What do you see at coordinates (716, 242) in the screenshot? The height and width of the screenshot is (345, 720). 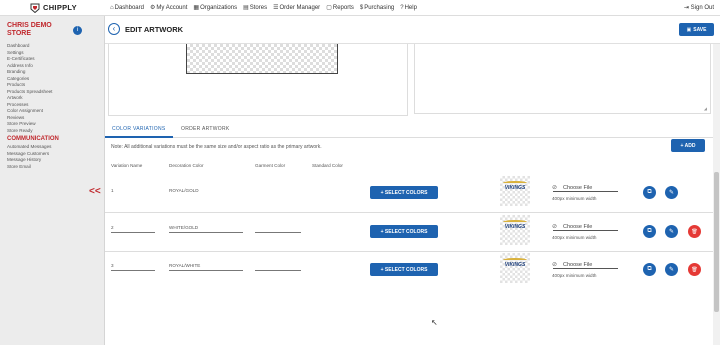 I see `scrollbar-thumb` at bounding box center [716, 242].